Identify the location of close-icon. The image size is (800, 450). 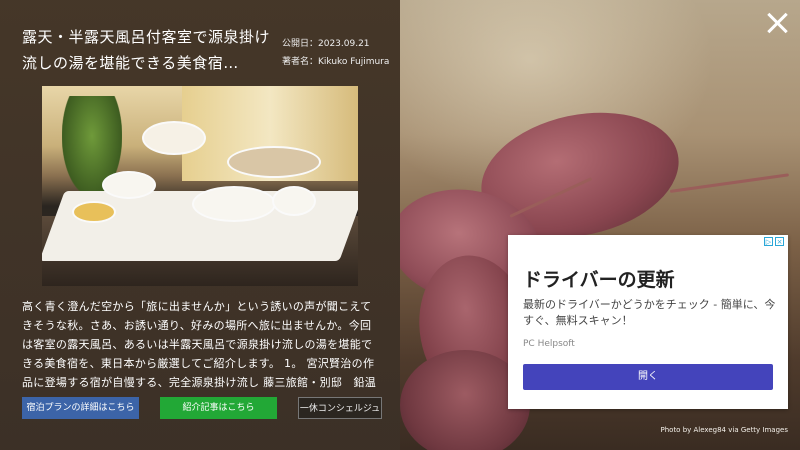
(777, 23).